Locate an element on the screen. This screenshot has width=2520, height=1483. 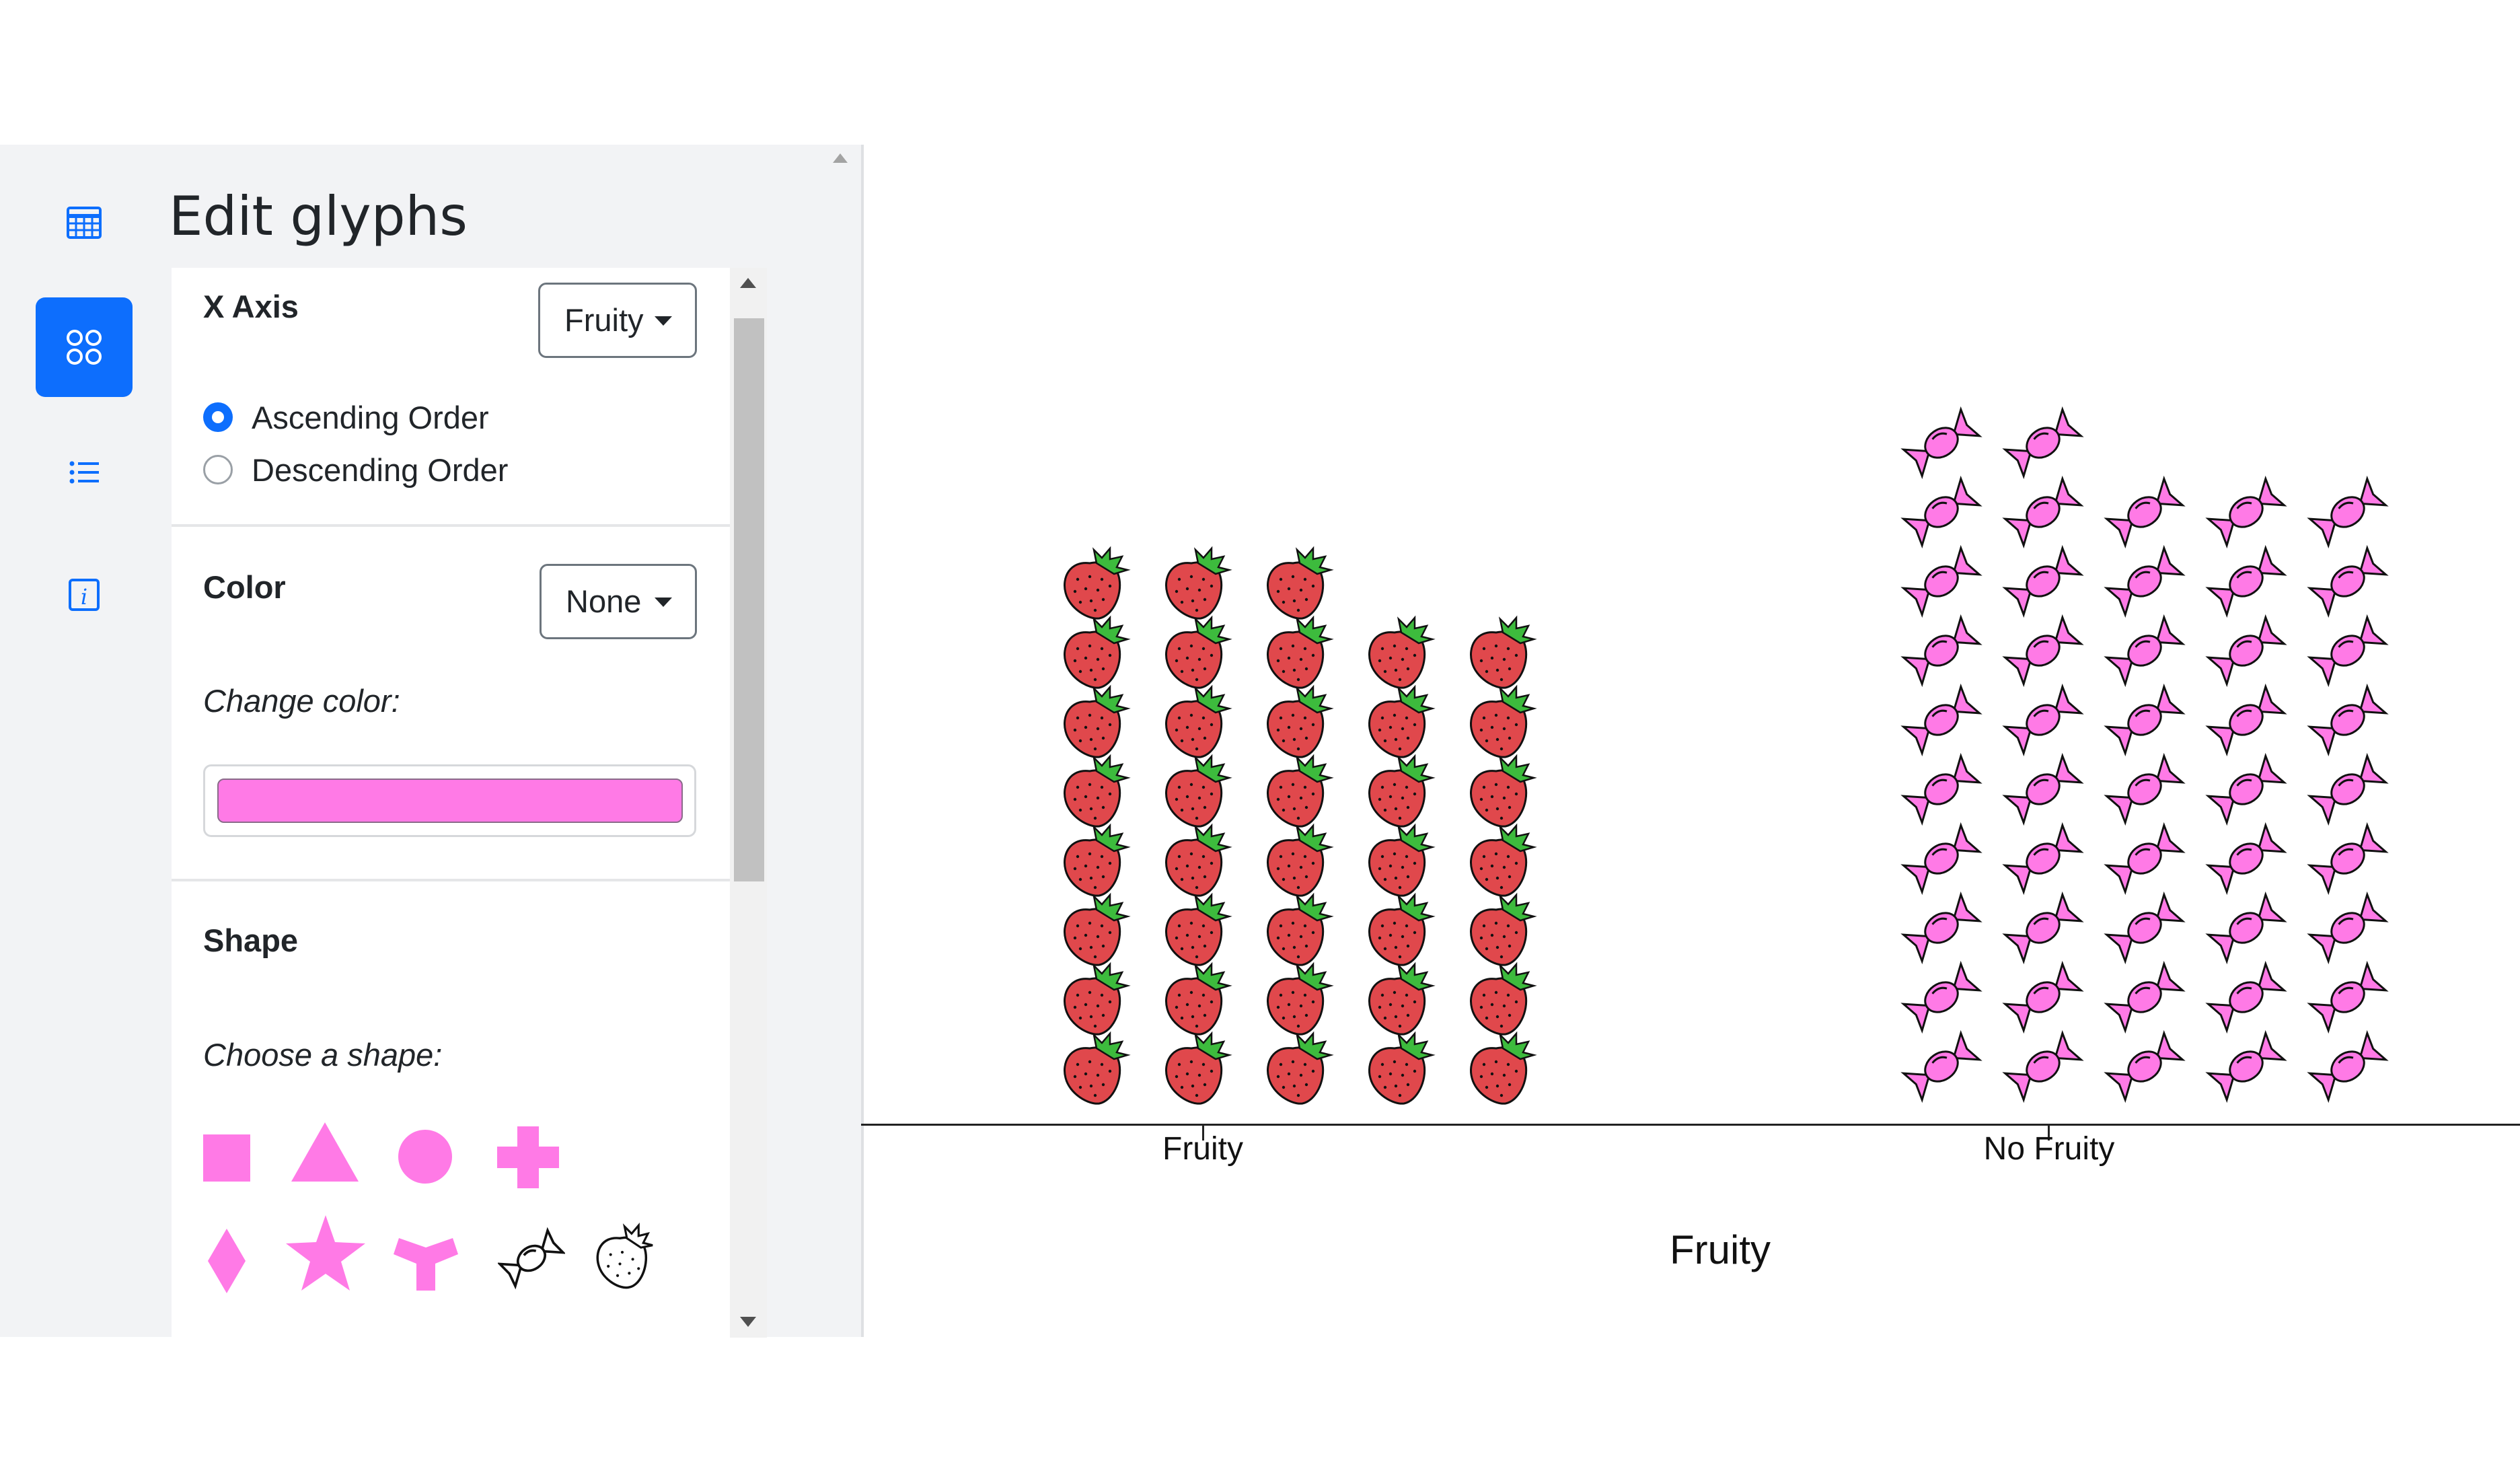
color-picker is located at coordinates (450, 800).